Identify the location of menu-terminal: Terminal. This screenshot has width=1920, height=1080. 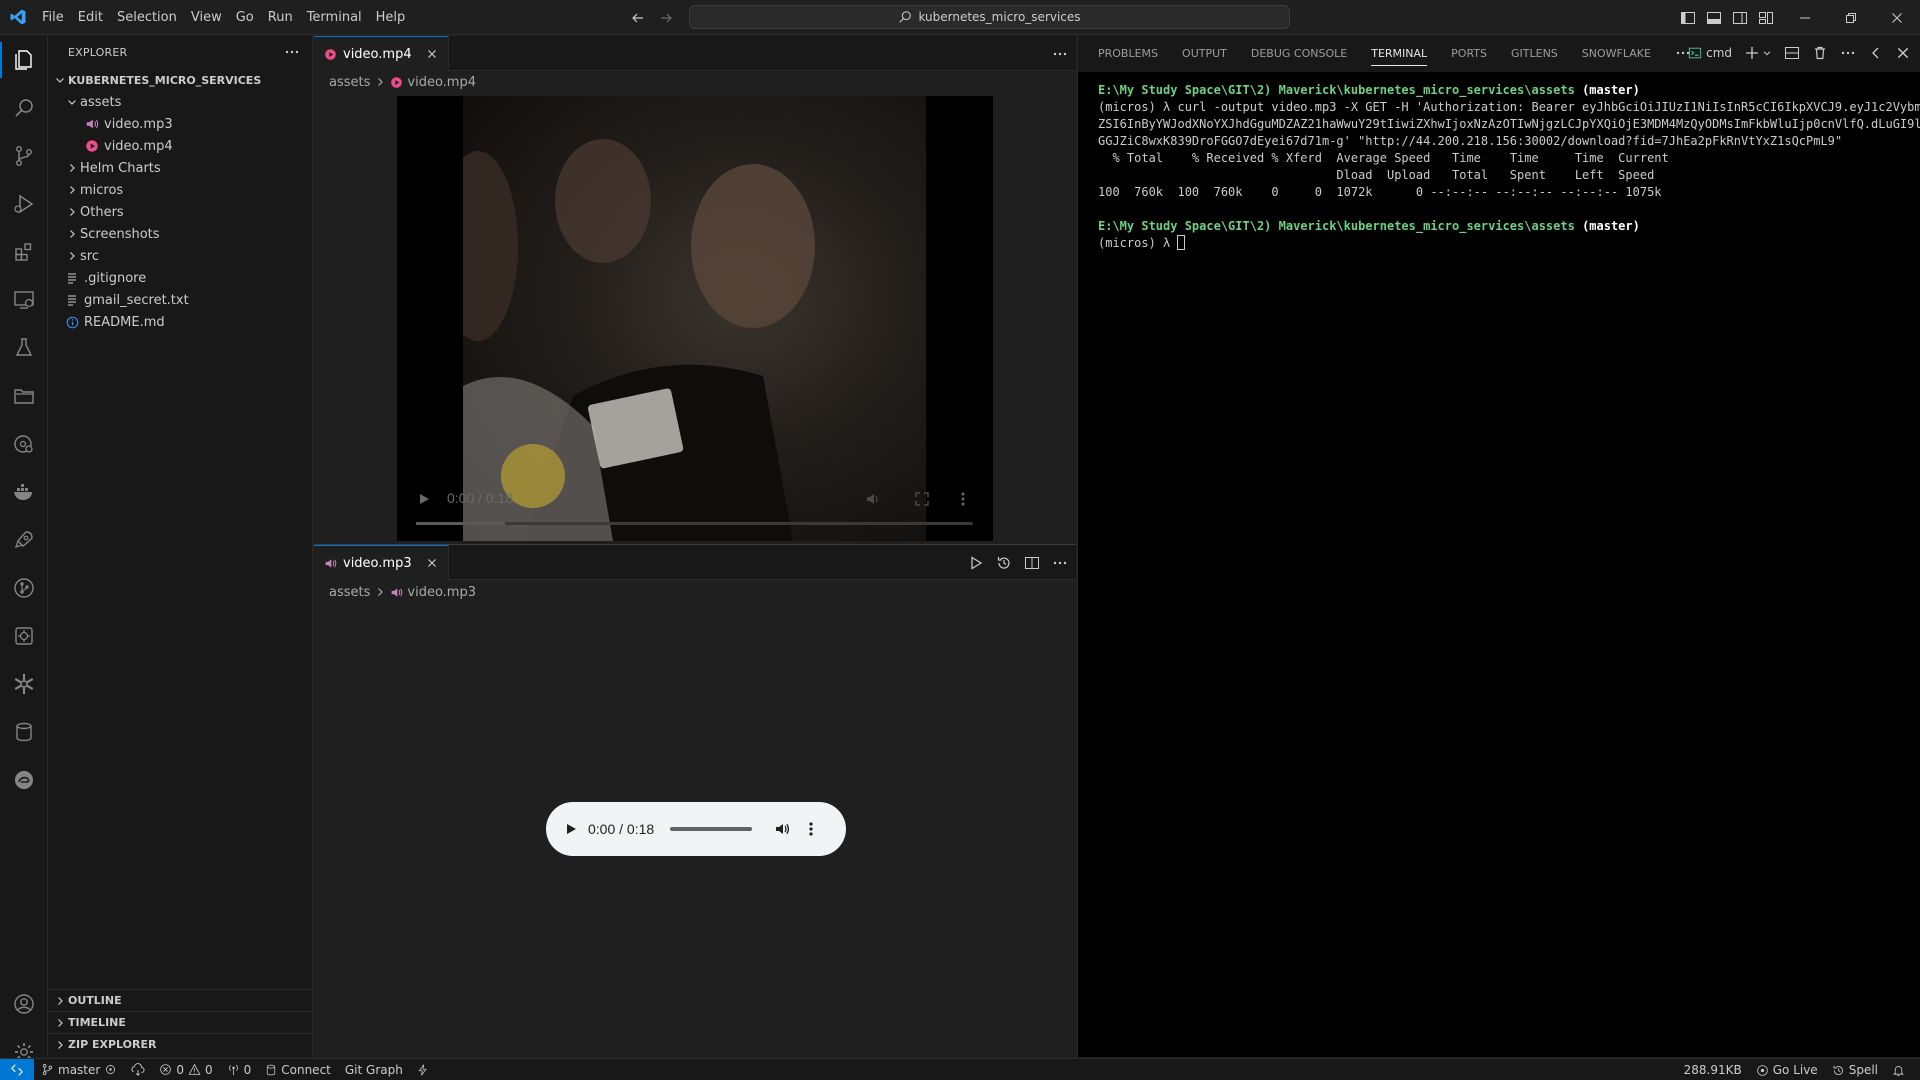
(334, 17).